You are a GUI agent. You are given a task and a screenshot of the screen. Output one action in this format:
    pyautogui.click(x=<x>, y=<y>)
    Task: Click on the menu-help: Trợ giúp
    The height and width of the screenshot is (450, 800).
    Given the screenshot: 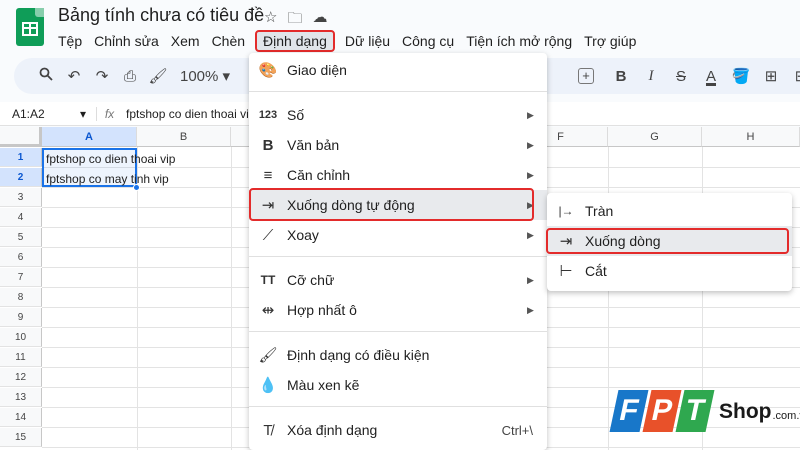 What is the action you would take?
    pyautogui.click(x=610, y=41)
    